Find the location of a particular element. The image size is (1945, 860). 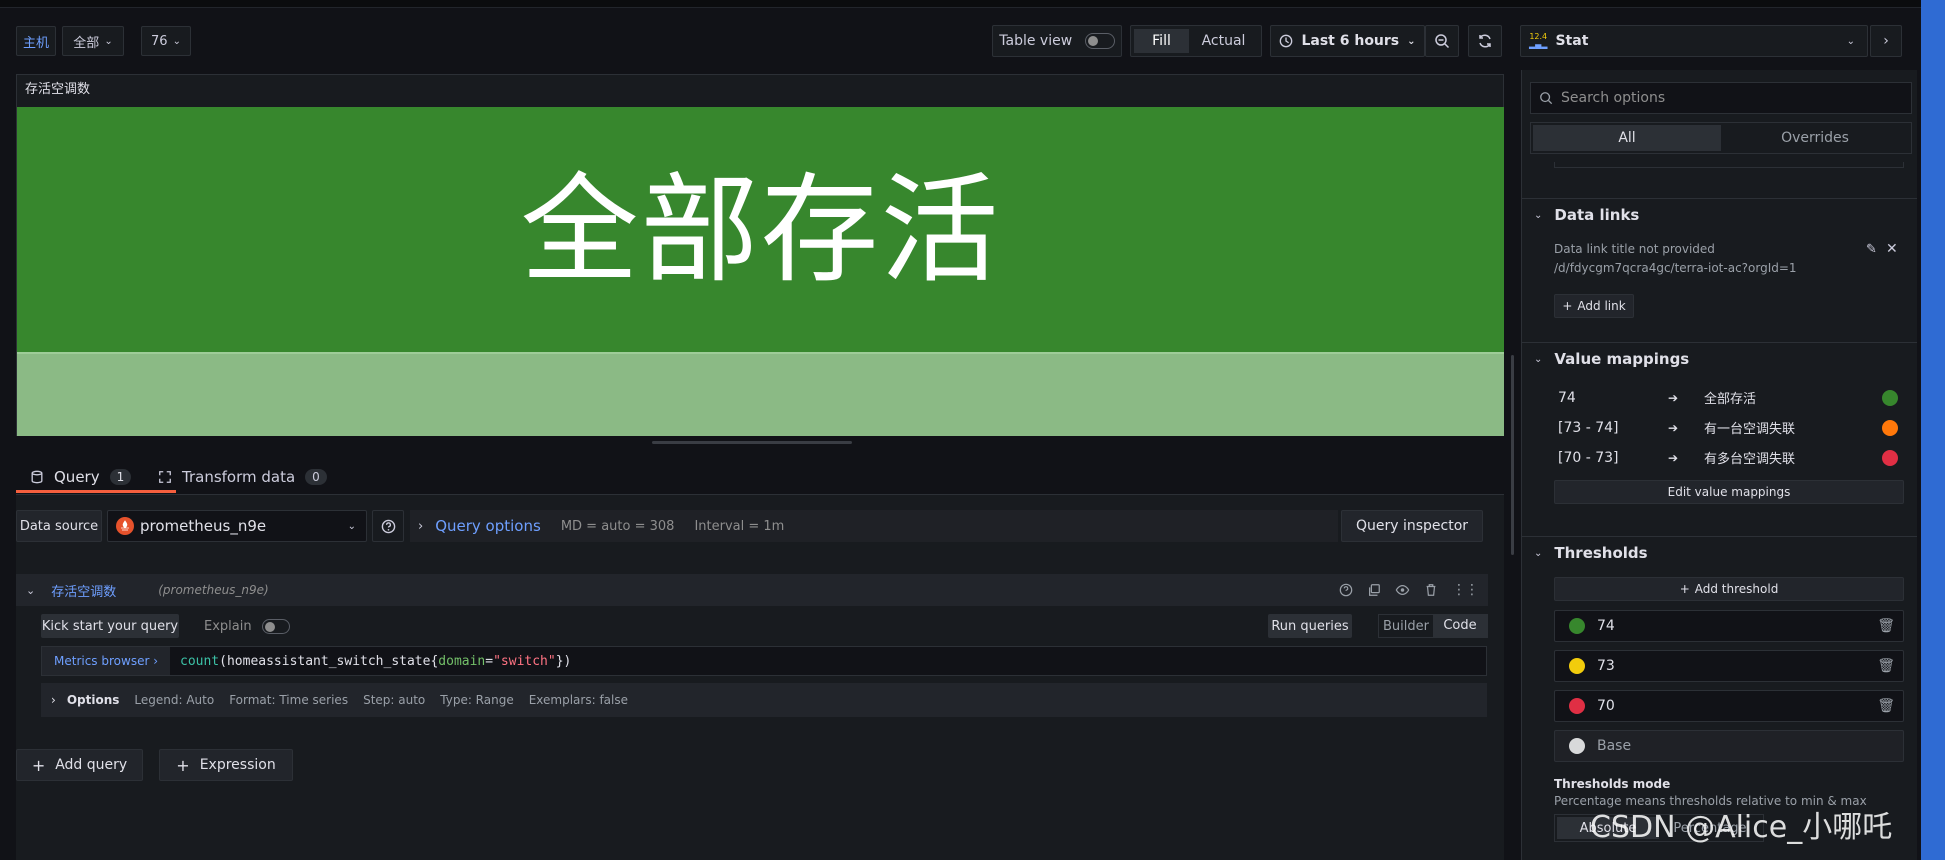

threshold-row-base: Base is located at coordinates (1729, 746).